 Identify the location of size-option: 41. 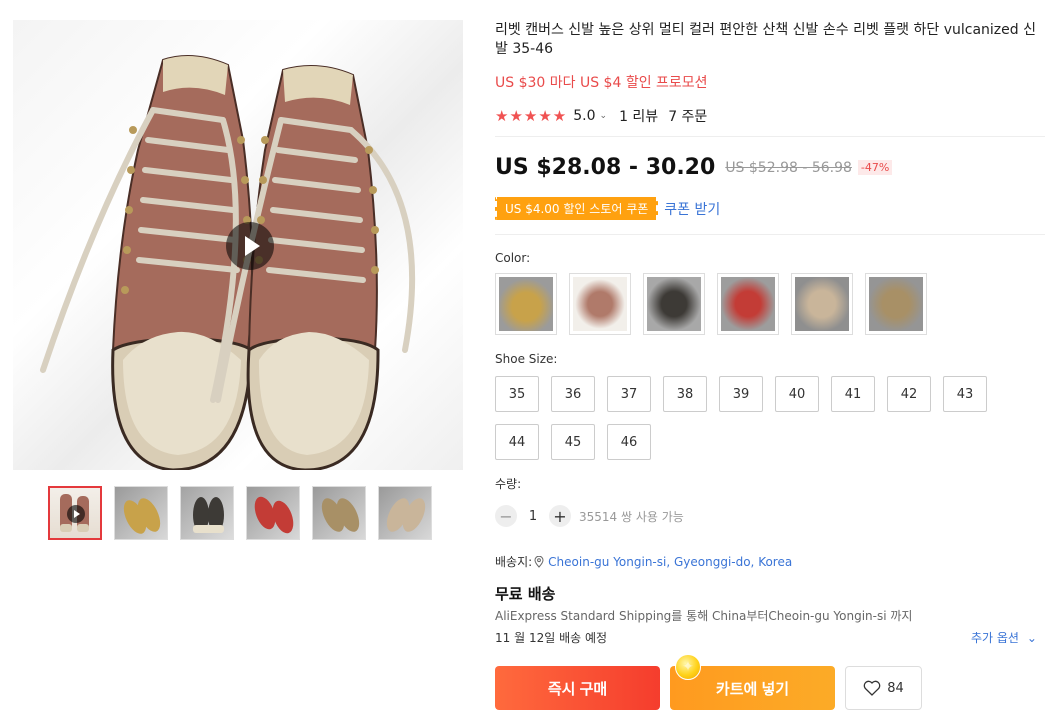
(853, 394).